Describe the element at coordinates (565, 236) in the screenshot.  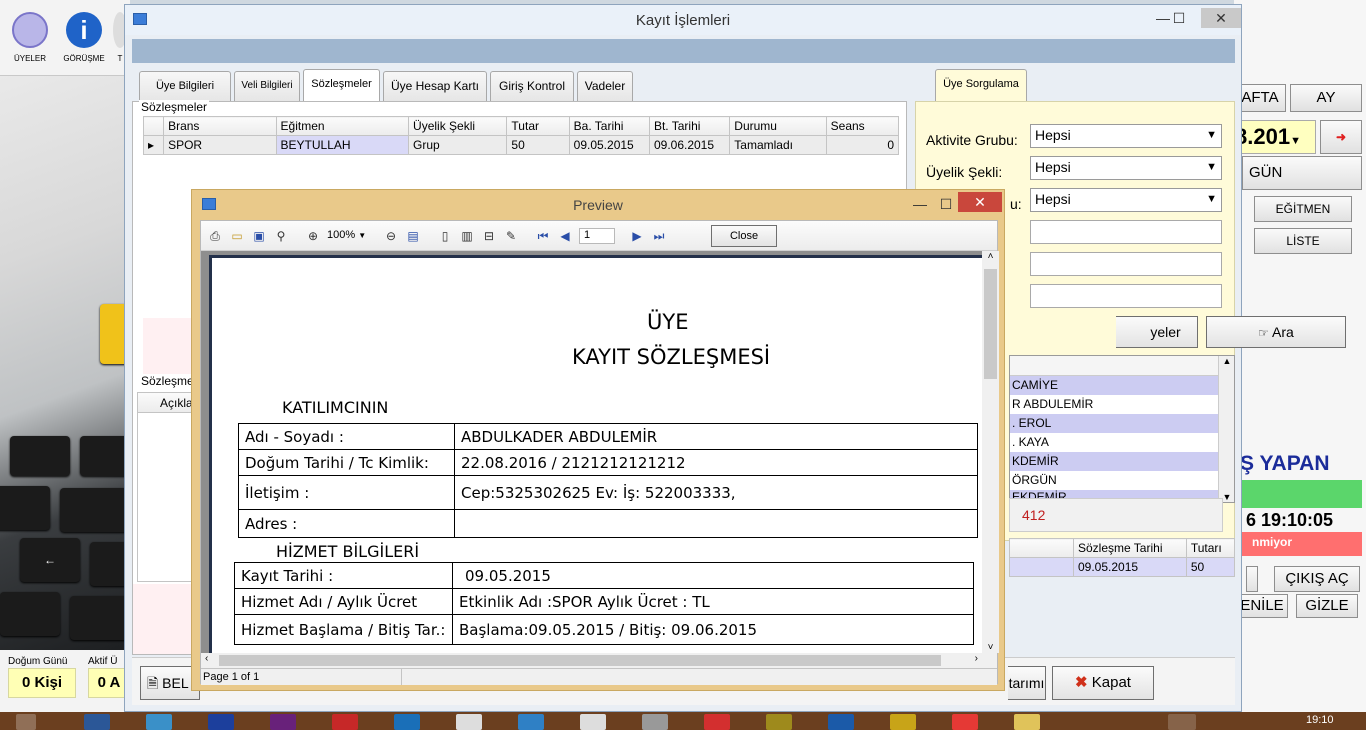
I see `prev-page-icon: ◀` at that location.